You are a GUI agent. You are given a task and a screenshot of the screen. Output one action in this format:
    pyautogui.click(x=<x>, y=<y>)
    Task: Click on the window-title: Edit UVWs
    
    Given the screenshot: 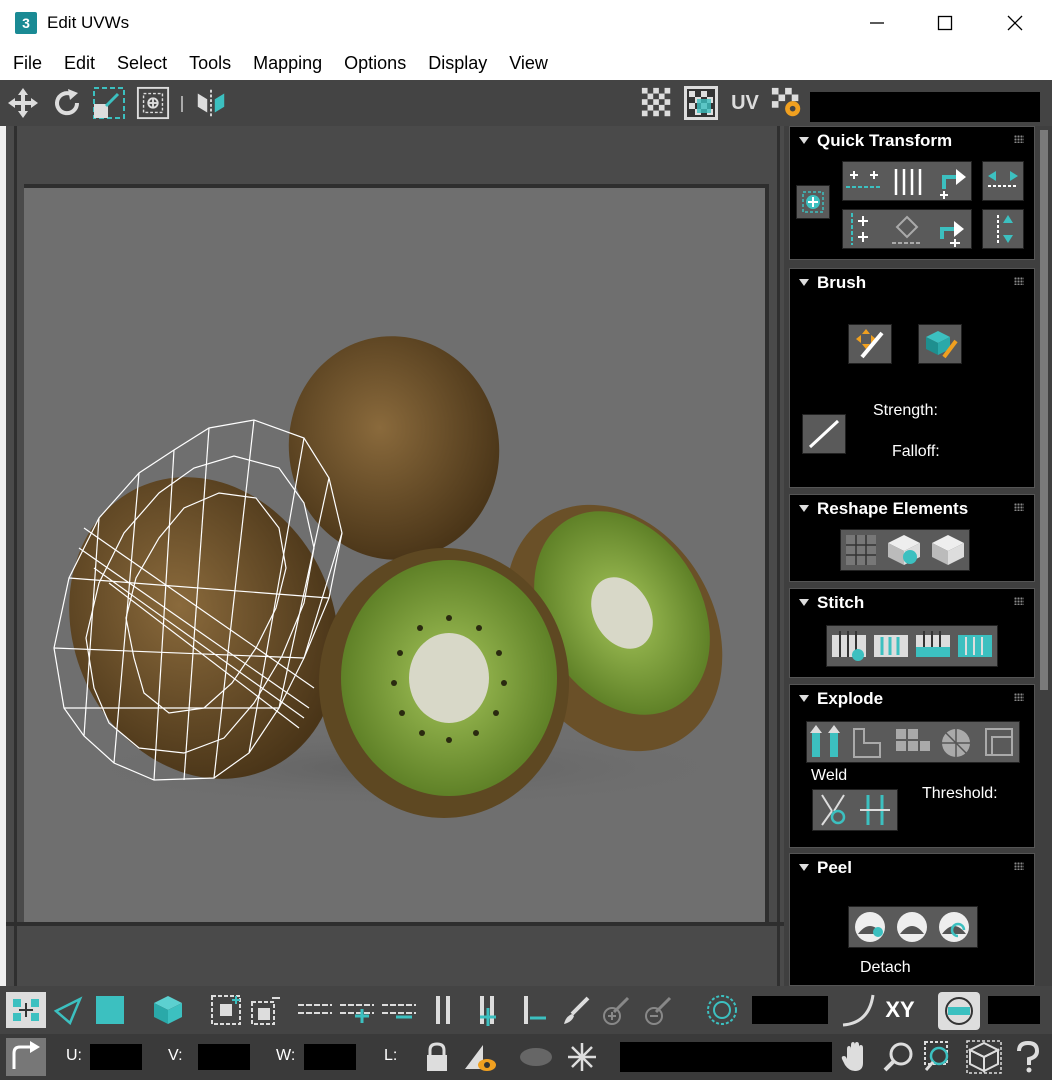 What is the action you would take?
    pyautogui.click(x=88, y=22)
    